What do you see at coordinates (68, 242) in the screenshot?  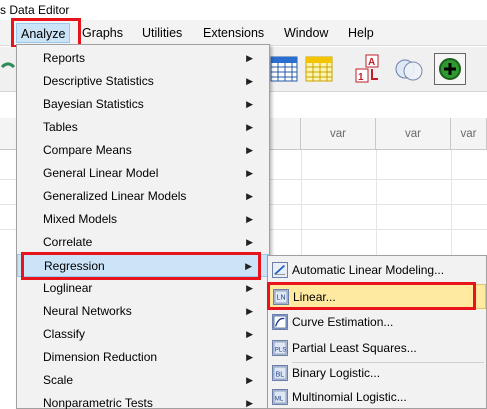 I see `menu-item-label: Correlate` at bounding box center [68, 242].